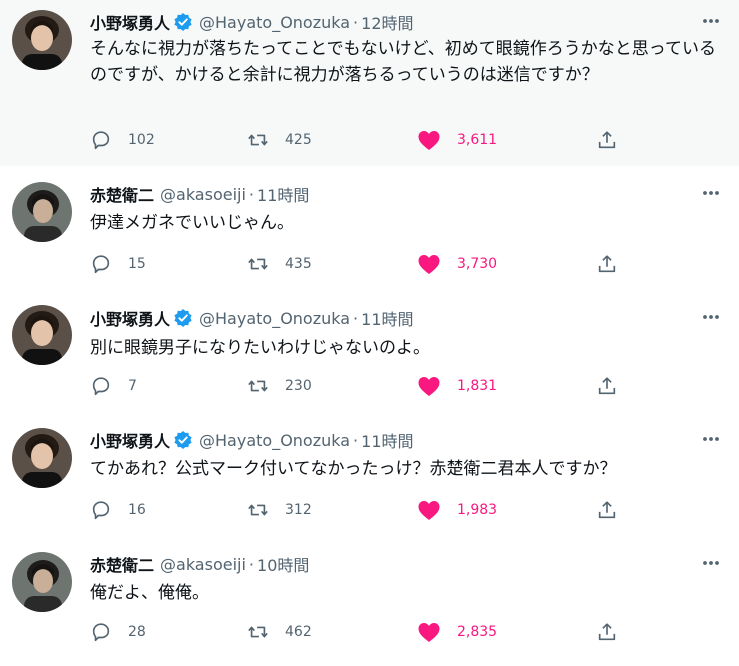 This screenshot has height=666, width=739. I want to click on retweet-button: 230, so click(279, 386).